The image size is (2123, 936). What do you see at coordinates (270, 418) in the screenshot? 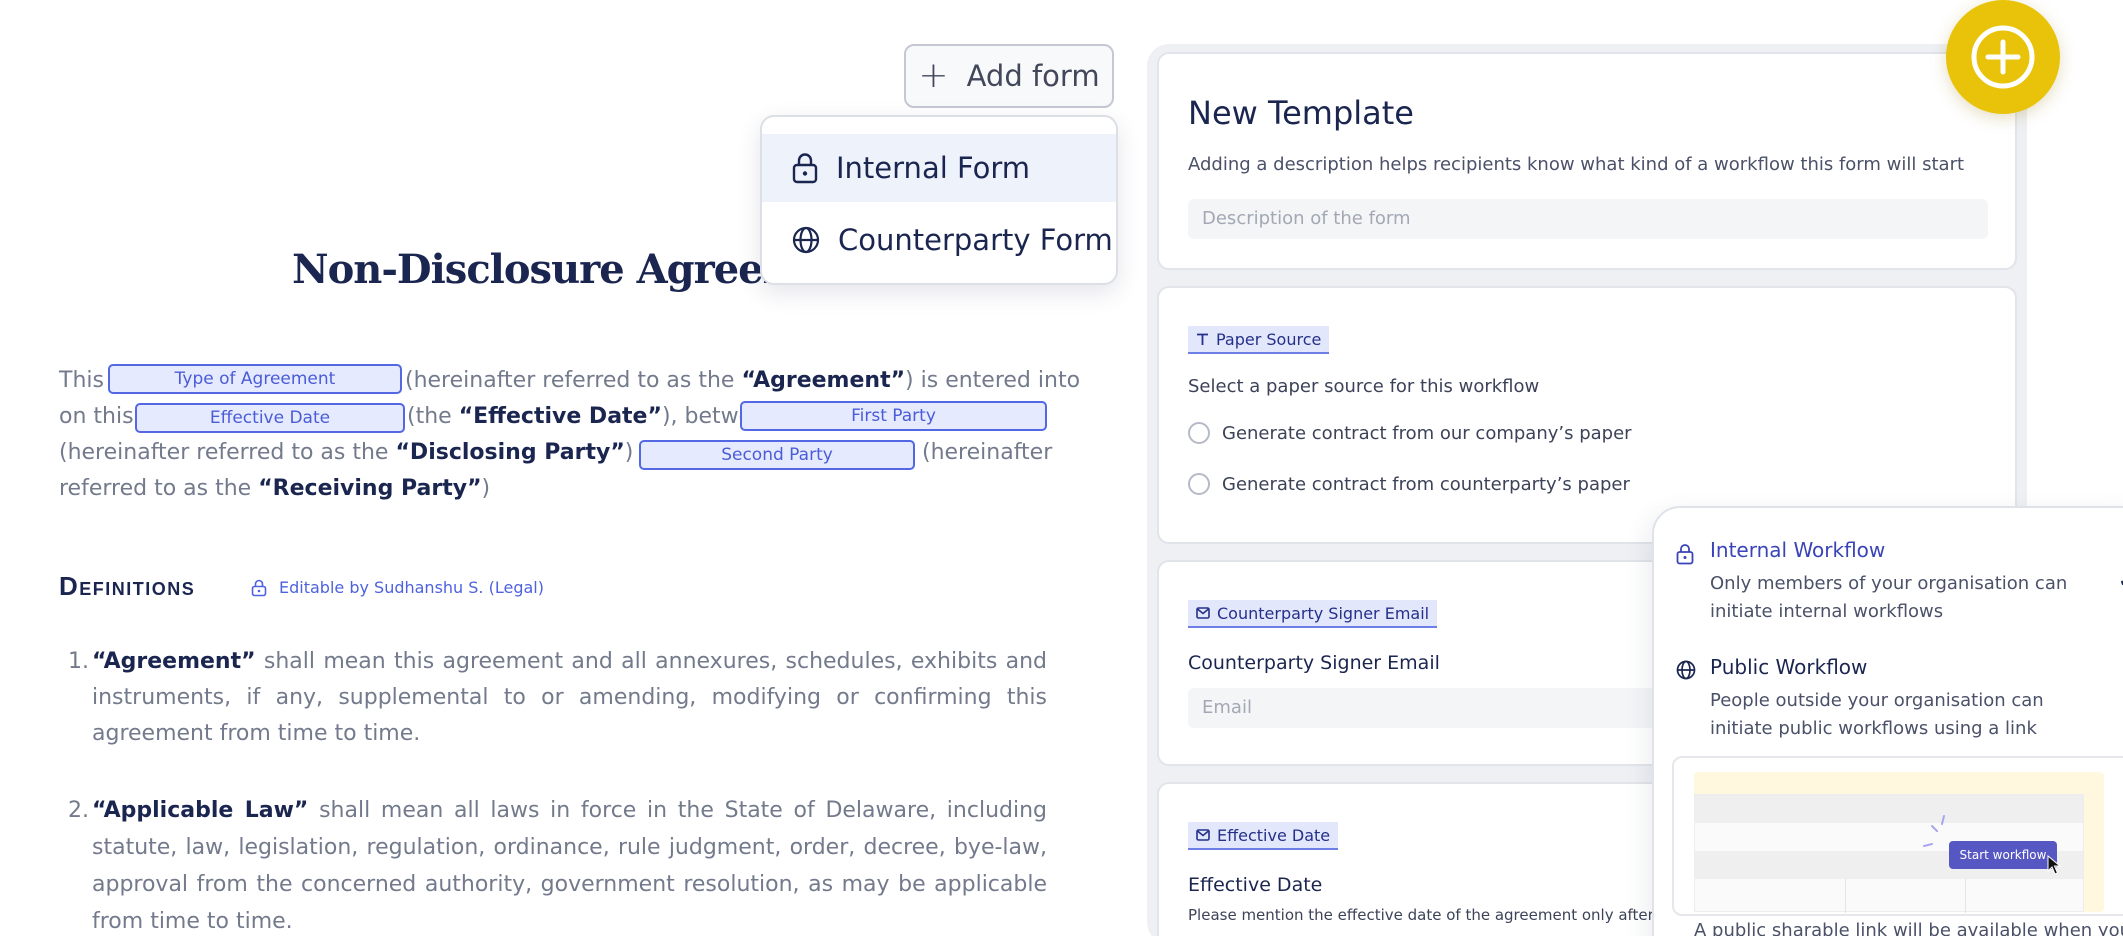
I see `field-chip-effective-date: Effective Date` at bounding box center [270, 418].